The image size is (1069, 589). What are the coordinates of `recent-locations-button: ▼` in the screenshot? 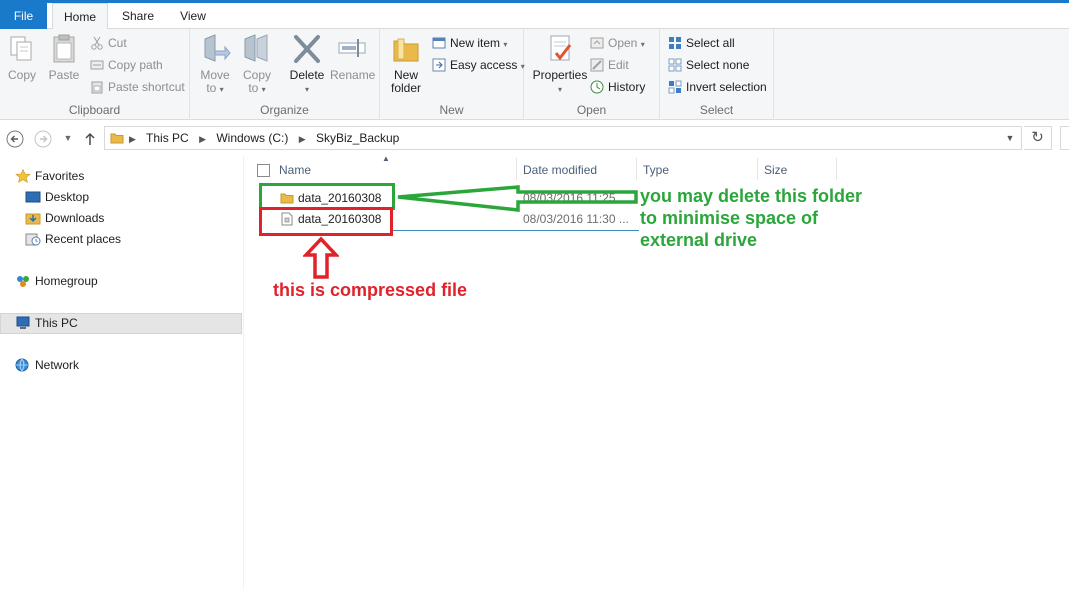 It's located at (68, 139).